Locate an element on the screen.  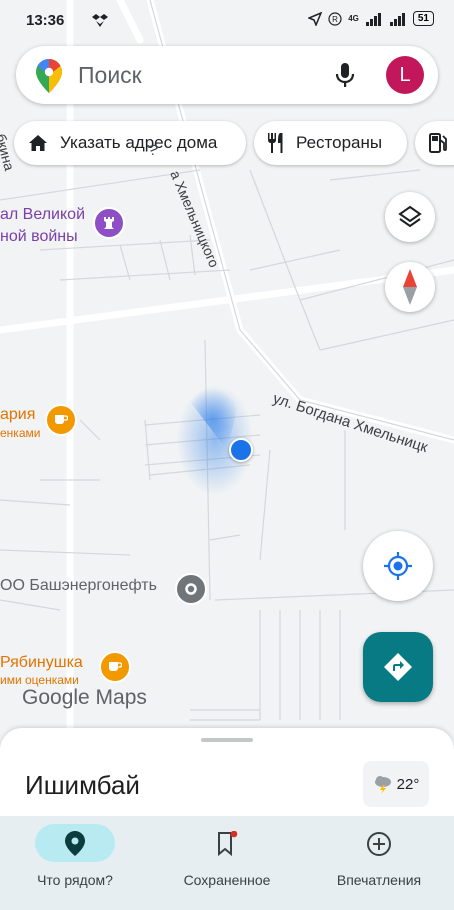
layers-button is located at coordinates (410, 217).